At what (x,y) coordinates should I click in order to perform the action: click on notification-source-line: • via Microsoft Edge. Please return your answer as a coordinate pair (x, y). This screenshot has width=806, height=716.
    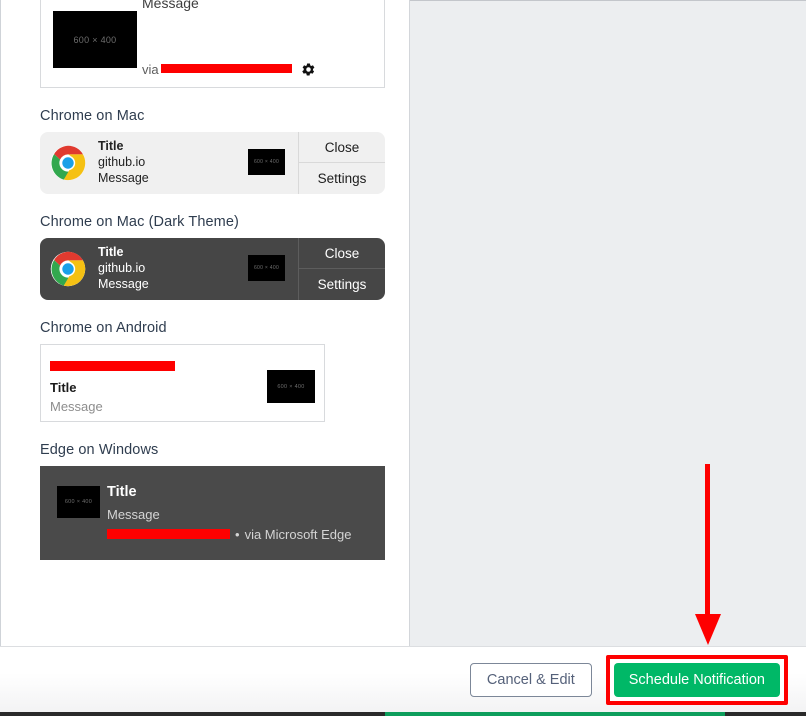
    Looking at the image, I should click on (229, 534).